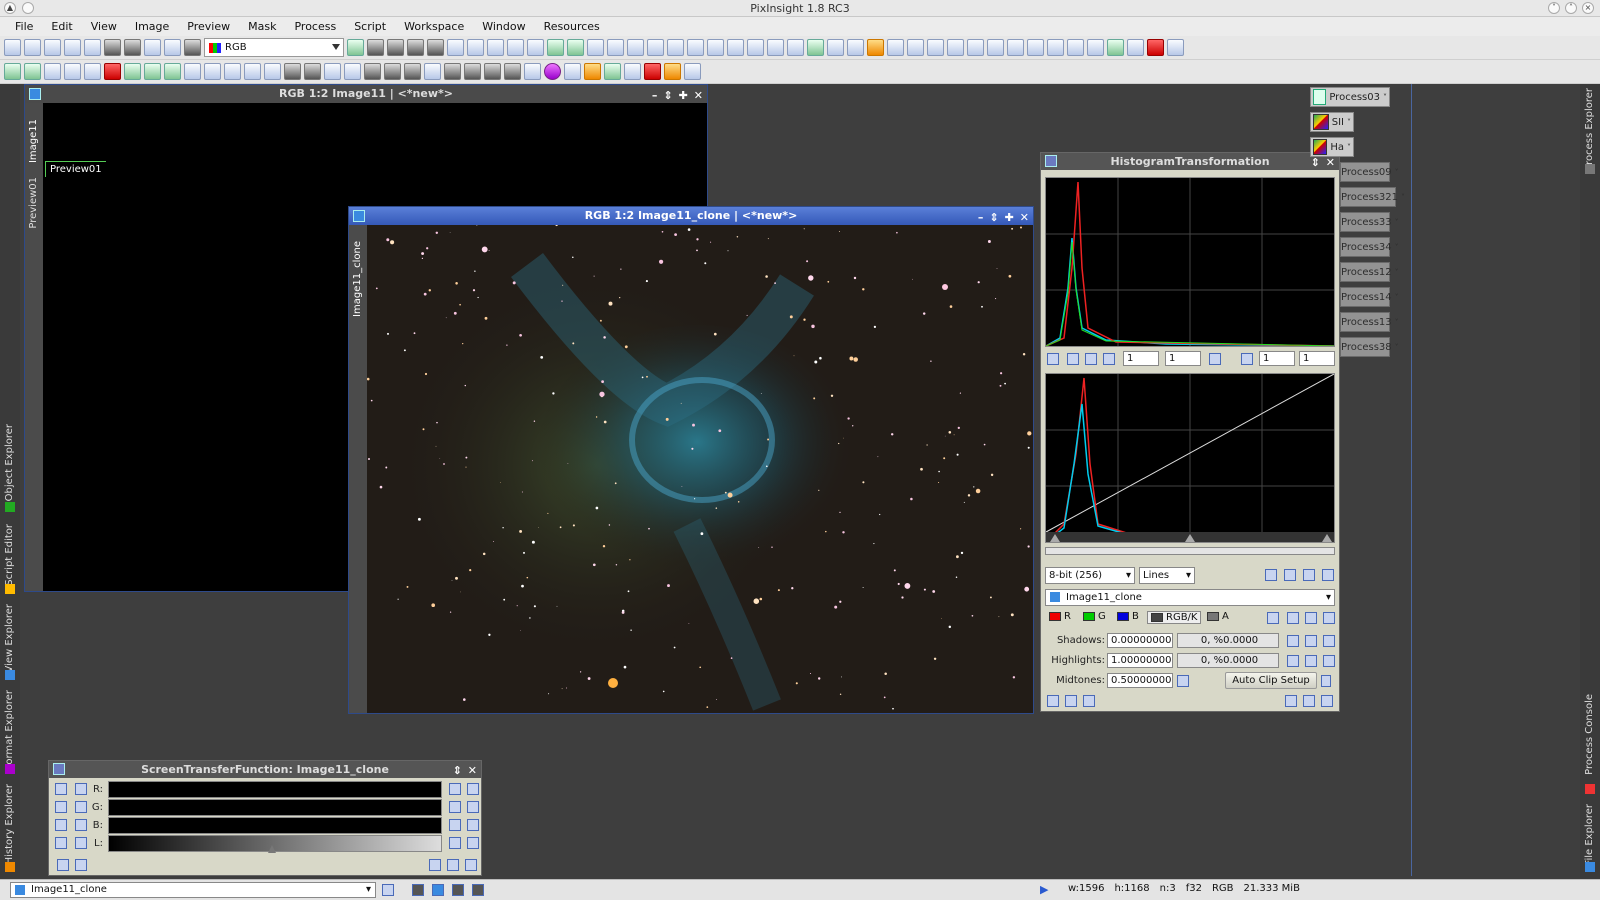  What do you see at coordinates (12, 71) in the screenshot?
I see `process-1-icon` at bounding box center [12, 71].